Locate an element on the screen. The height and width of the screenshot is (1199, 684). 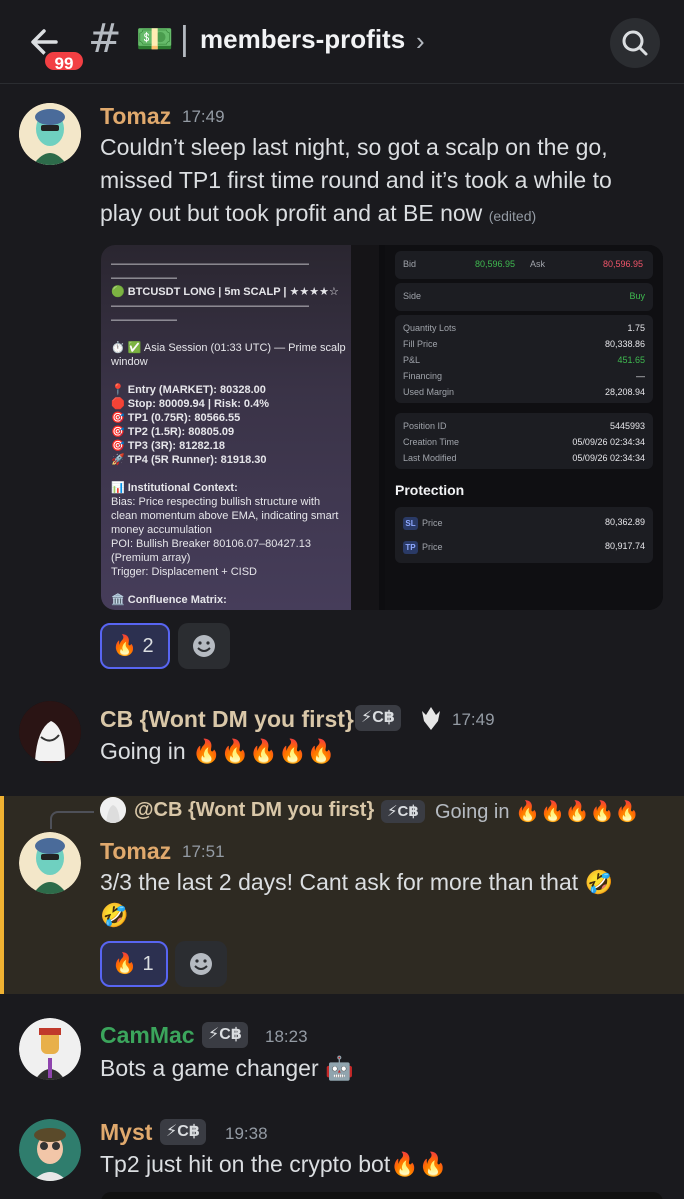
detail-row: Fill Price 80,338.86 is located at coordinates (524, 347).